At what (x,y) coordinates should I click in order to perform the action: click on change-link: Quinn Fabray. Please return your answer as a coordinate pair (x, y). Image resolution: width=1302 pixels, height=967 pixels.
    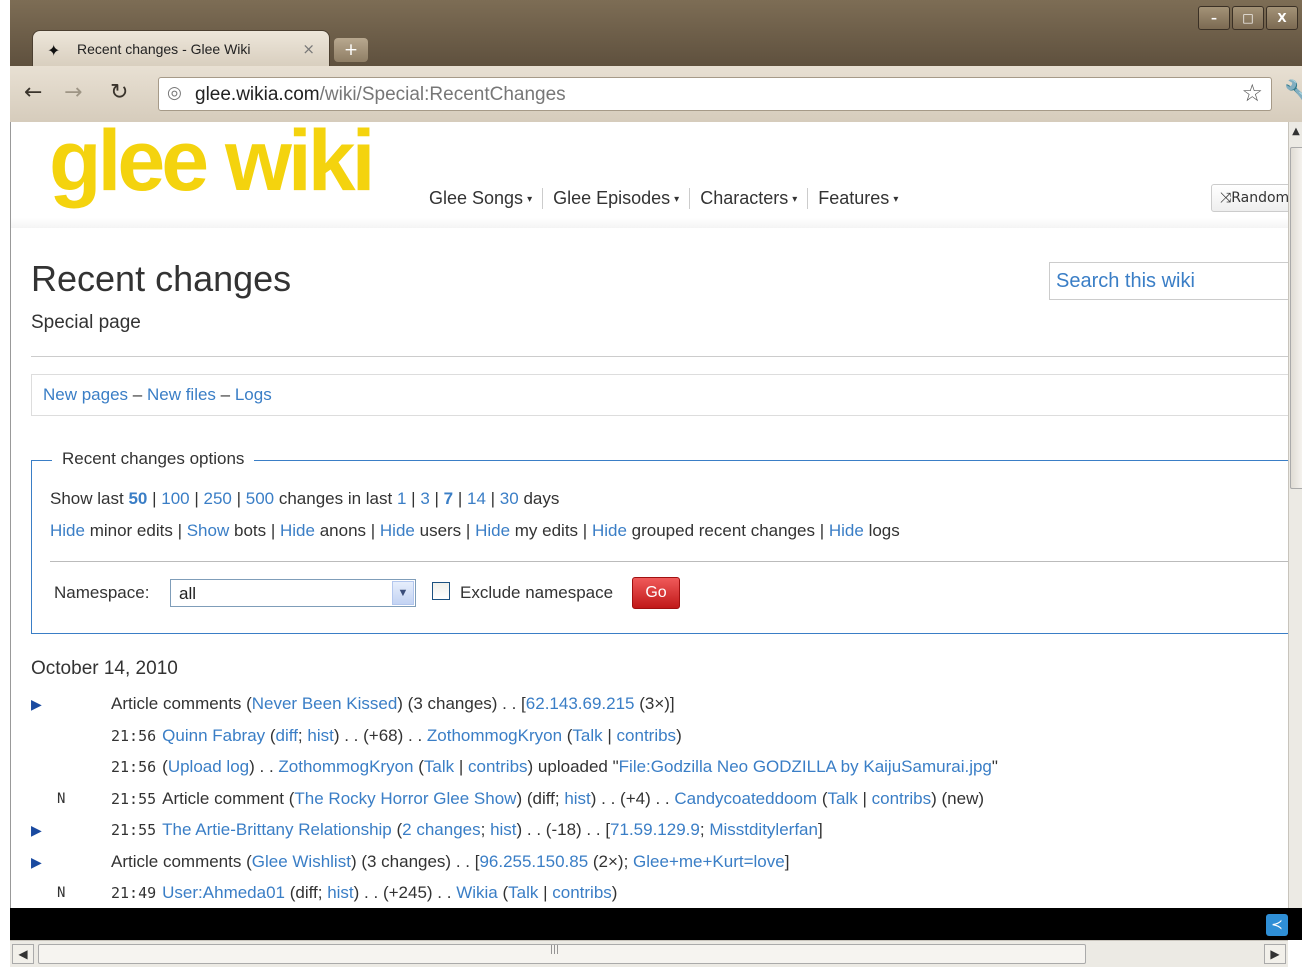
    Looking at the image, I should click on (213, 735).